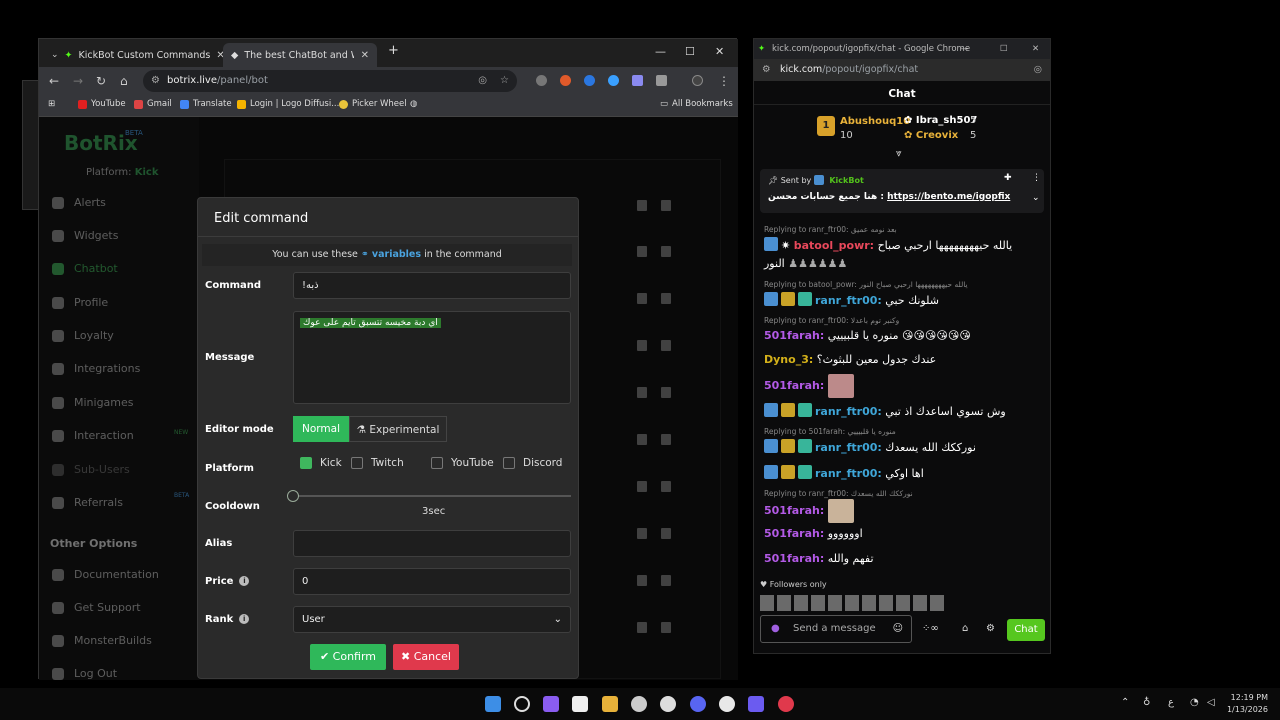 This screenshot has height=720, width=1280. I want to click on pin-icon: ✚, so click(1008, 178).